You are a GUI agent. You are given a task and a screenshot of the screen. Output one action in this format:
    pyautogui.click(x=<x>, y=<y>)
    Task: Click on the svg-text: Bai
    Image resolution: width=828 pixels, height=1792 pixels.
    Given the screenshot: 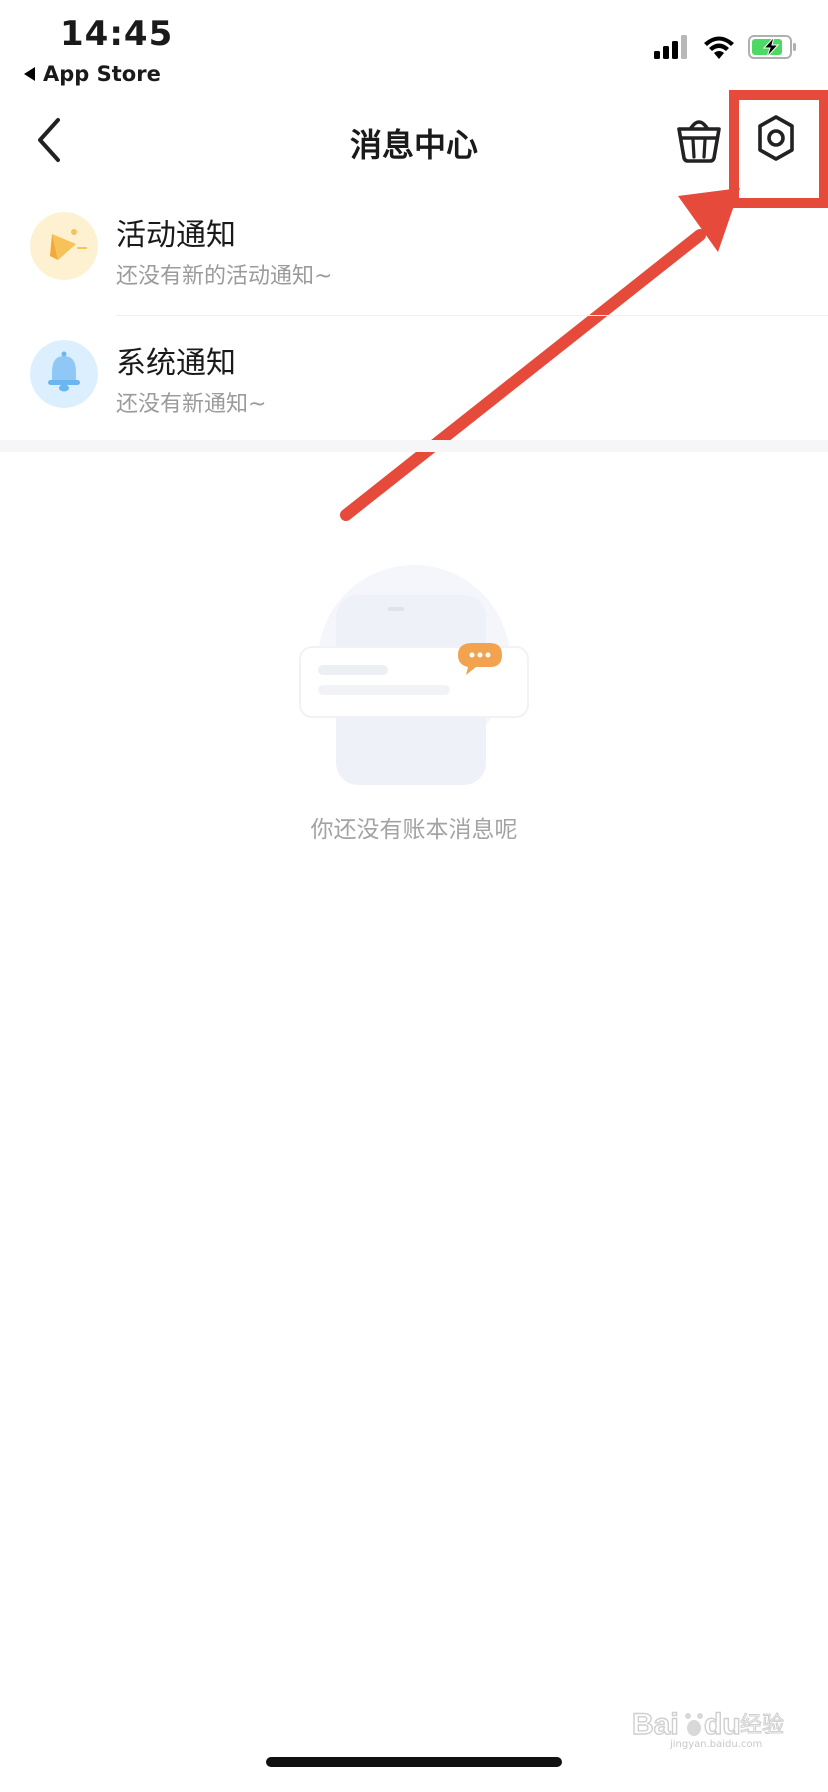 What is the action you would take?
    pyautogui.click(x=655, y=1724)
    